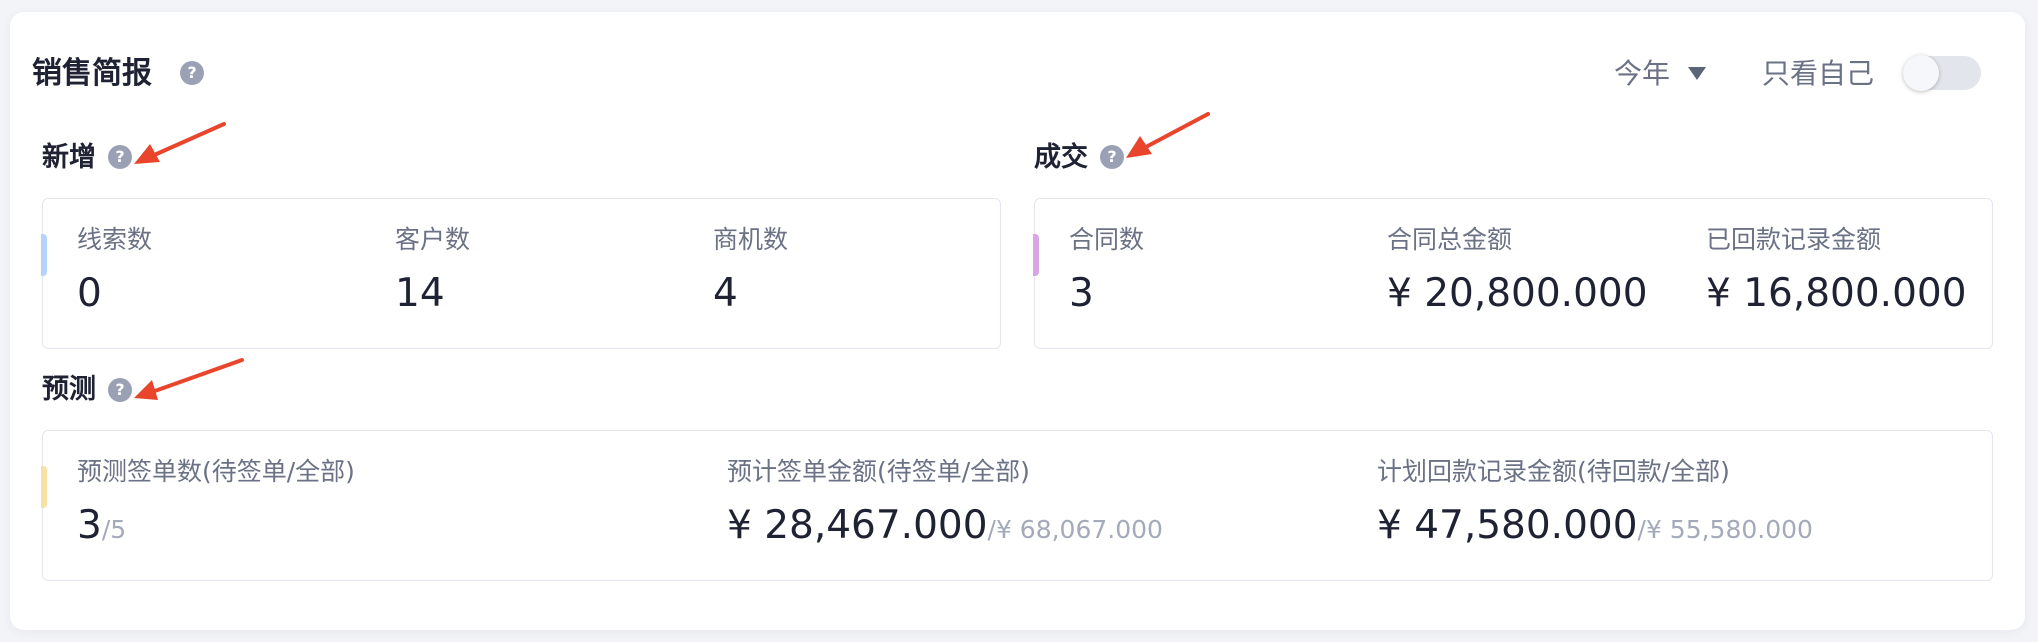 The height and width of the screenshot is (642, 2038). What do you see at coordinates (89, 293) in the screenshot?
I see `stat-value: 0` at bounding box center [89, 293].